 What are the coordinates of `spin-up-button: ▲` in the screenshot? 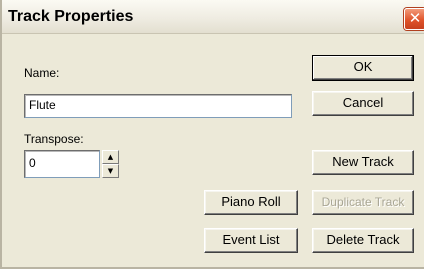 It's located at (110, 157).